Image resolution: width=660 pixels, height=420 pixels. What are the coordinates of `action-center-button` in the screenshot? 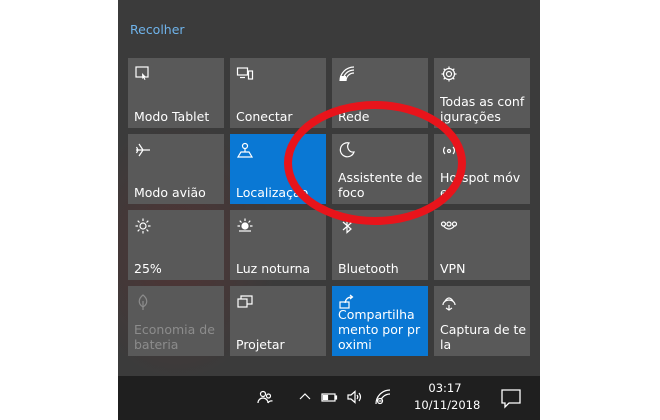 It's located at (511, 398).